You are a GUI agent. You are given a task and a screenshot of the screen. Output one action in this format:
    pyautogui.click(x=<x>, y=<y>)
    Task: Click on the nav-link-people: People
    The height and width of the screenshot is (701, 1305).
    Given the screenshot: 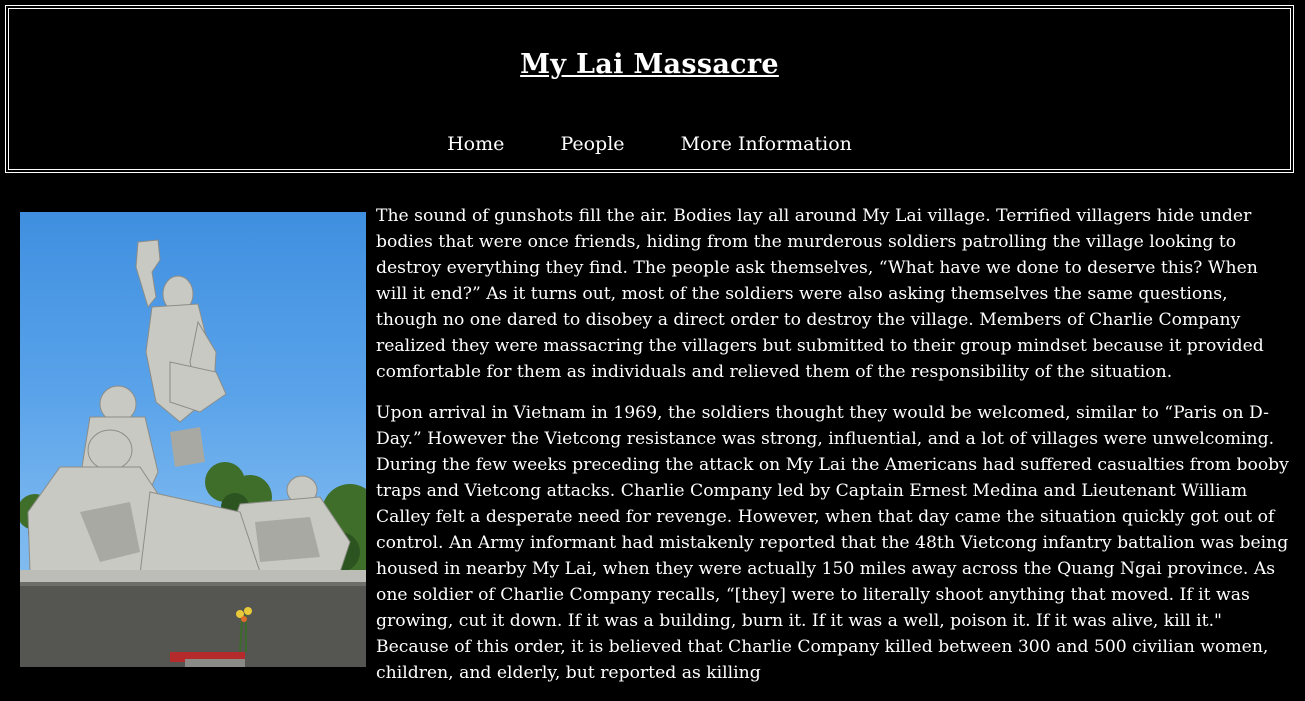 What is the action you would take?
    pyautogui.click(x=592, y=144)
    